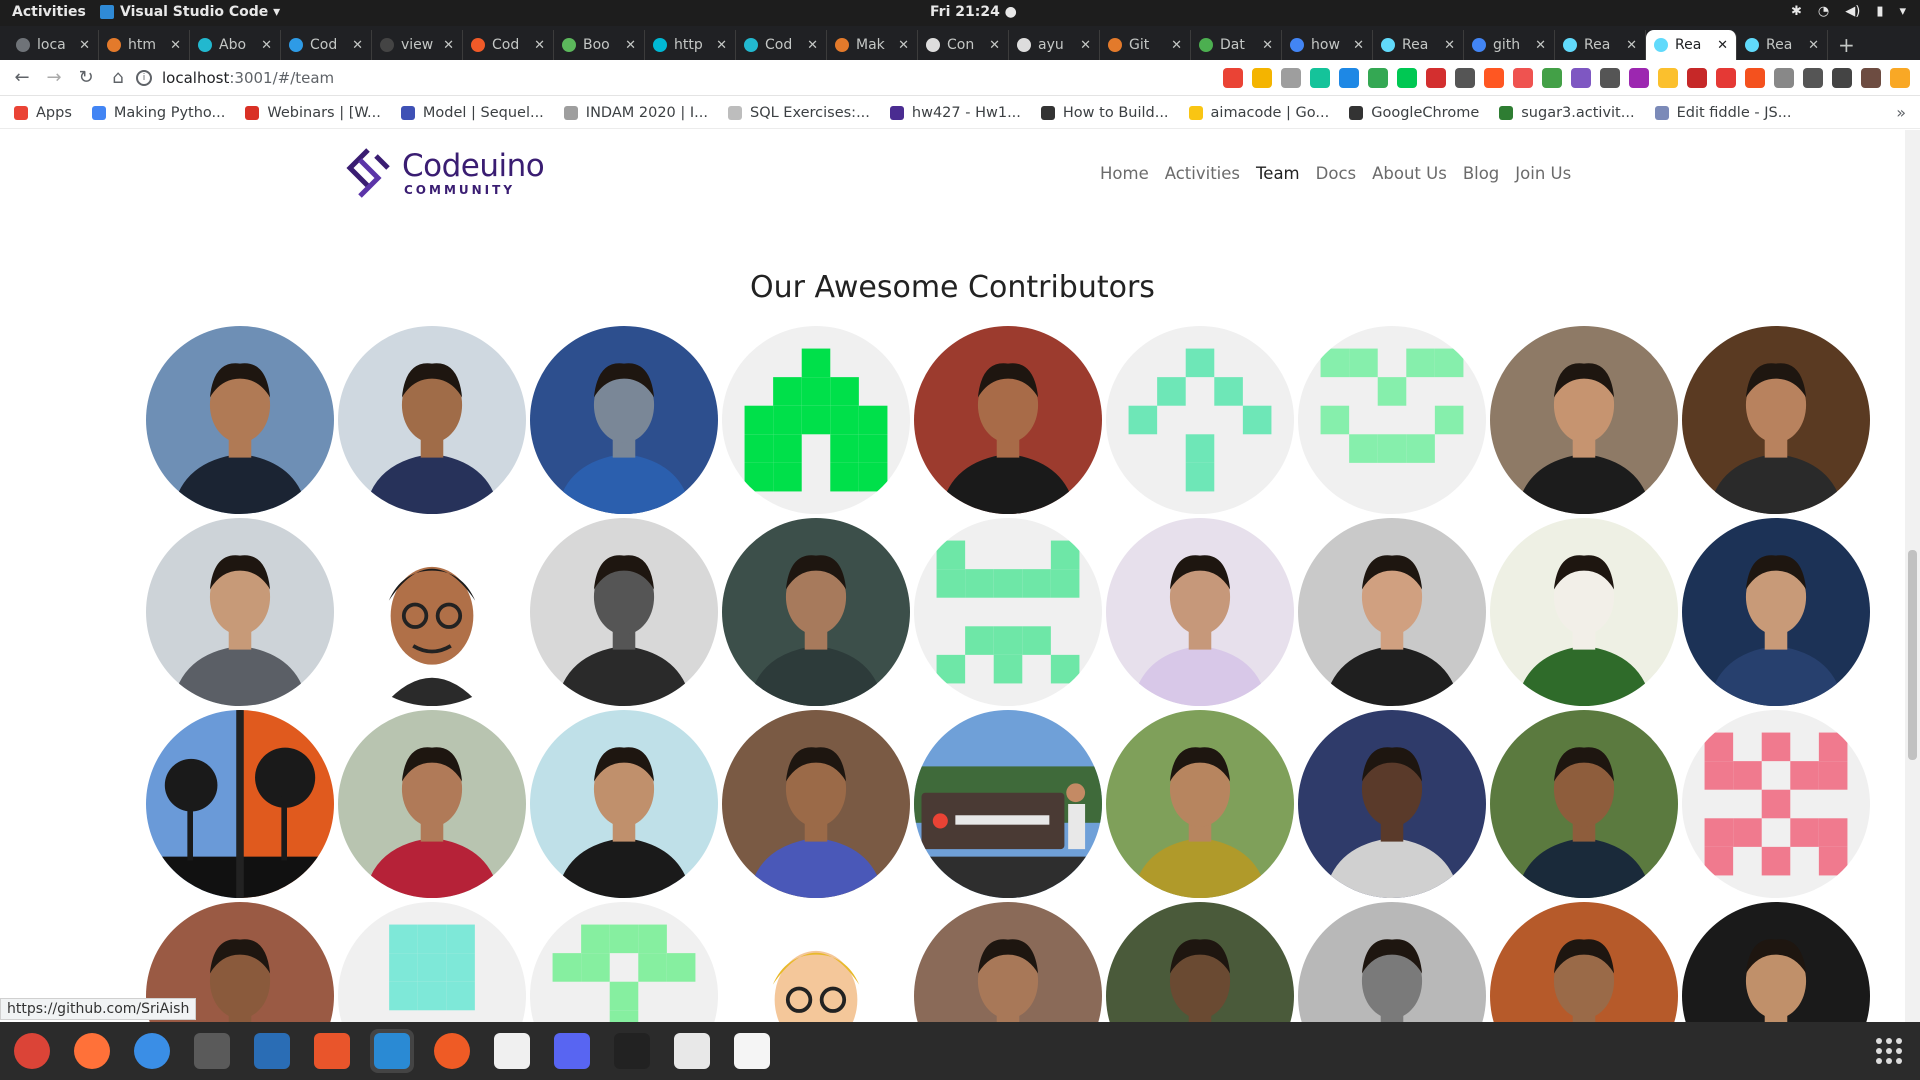 This screenshot has height=1080, width=1920. I want to click on home-icon: ⌂, so click(118, 78).